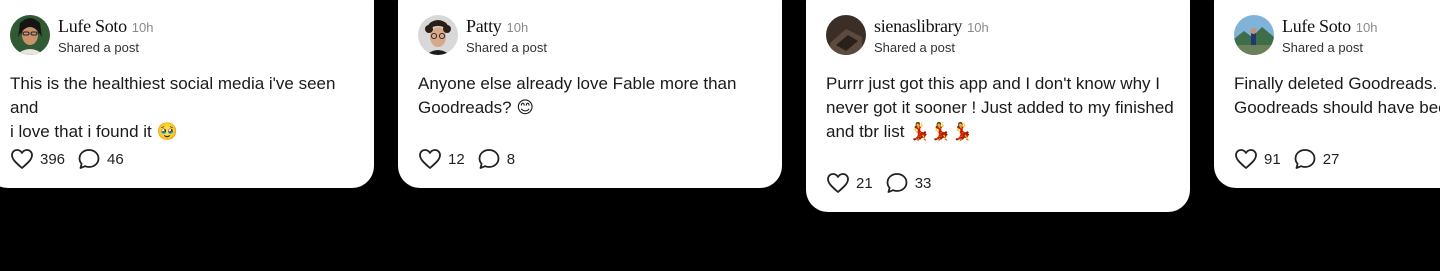 The image size is (1440, 271). I want to click on comment-button: 33, so click(908, 183).